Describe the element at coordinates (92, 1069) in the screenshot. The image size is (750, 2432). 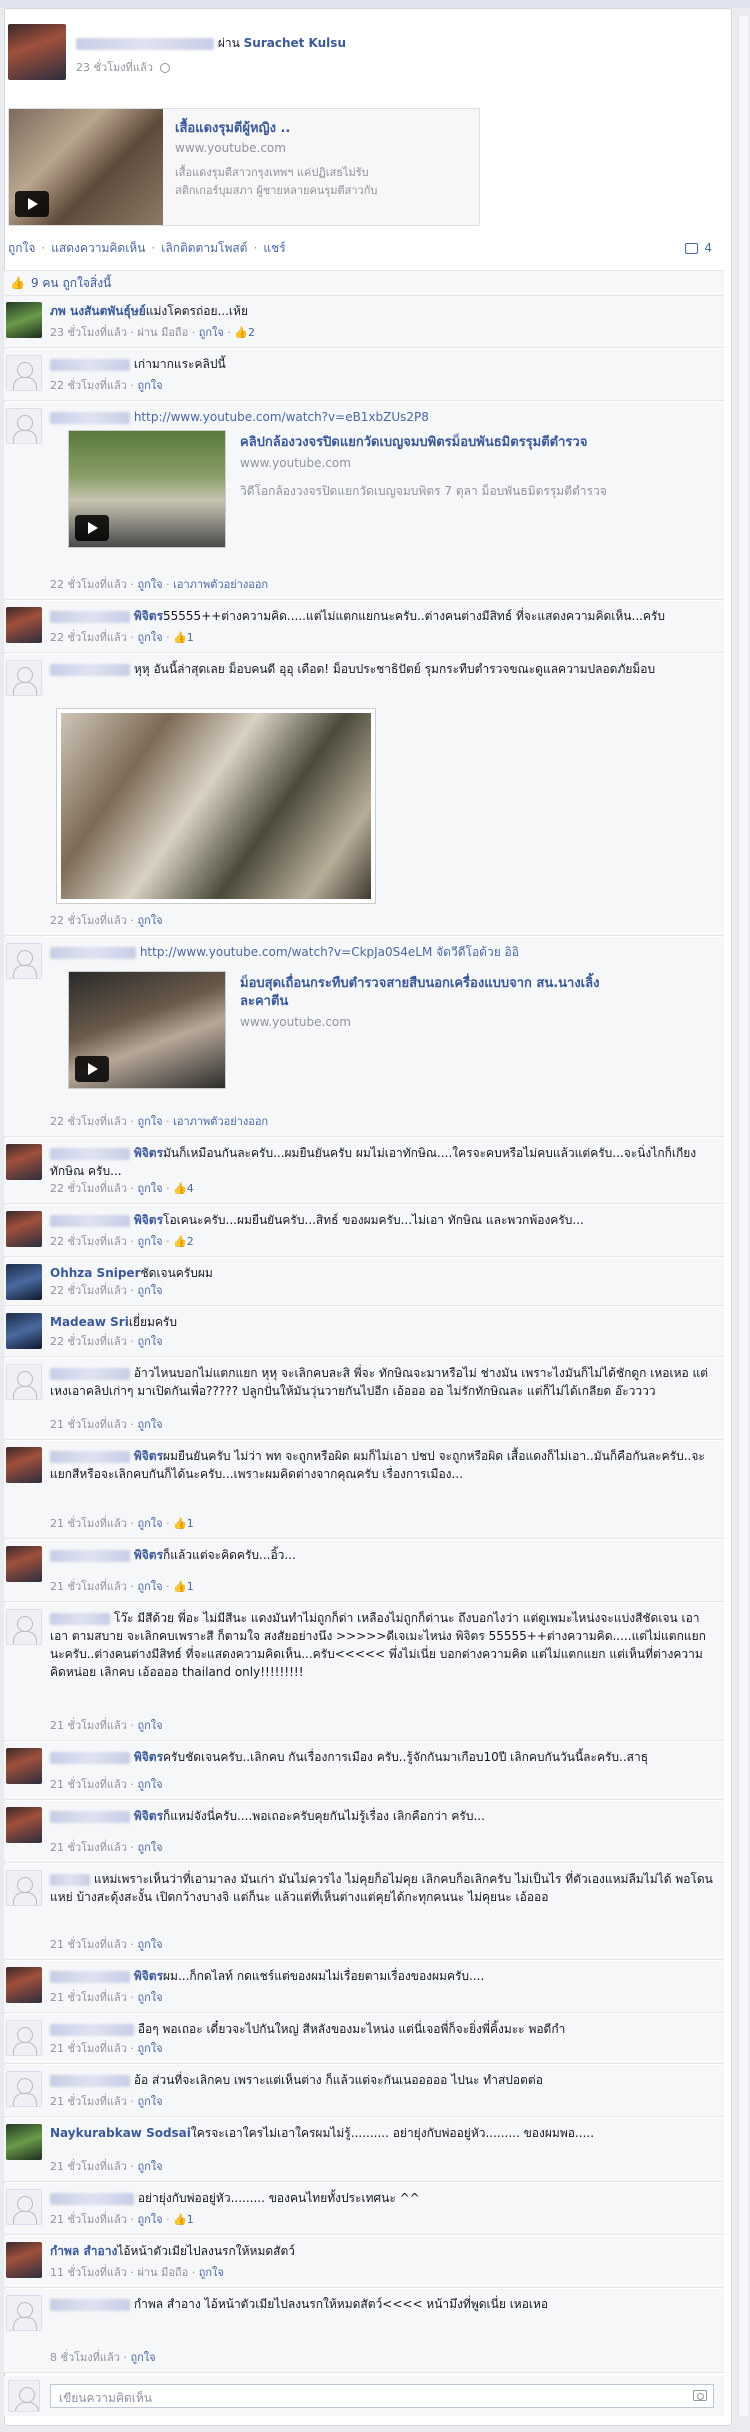
I see `play-icon` at that location.